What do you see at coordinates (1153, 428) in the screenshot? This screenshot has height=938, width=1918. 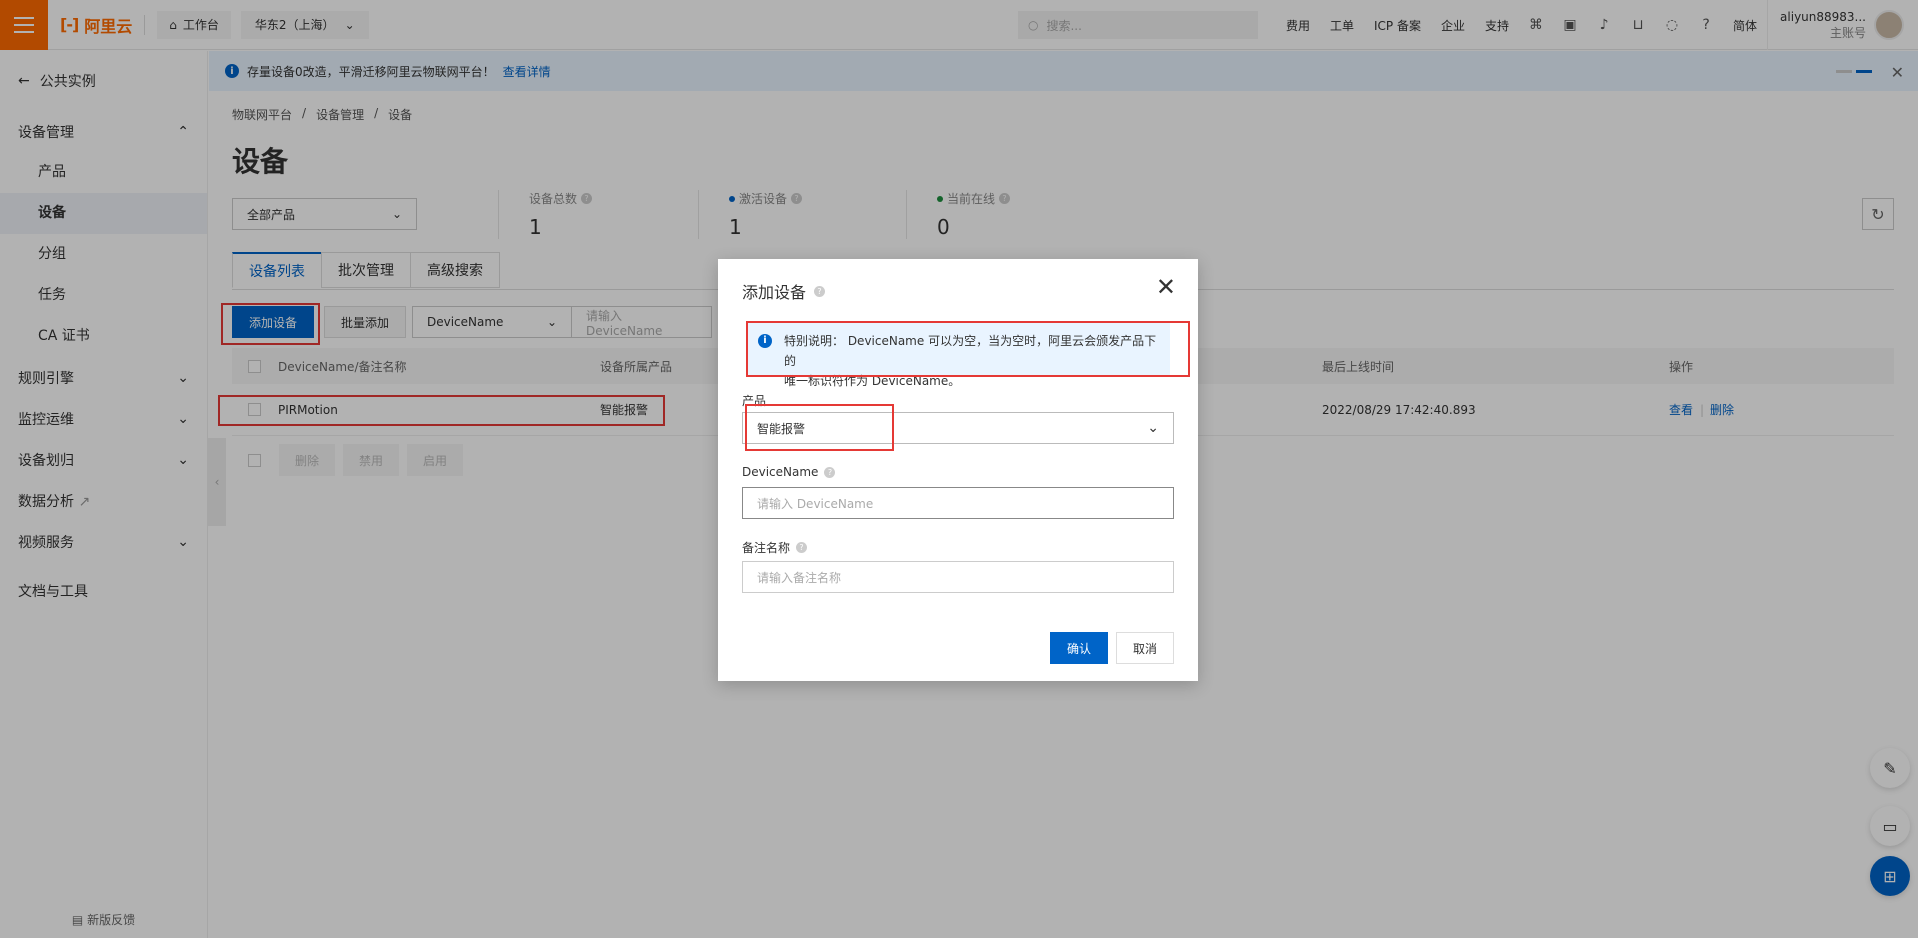 I see `chevron-down-icon: ⌄` at bounding box center [1153, 428].